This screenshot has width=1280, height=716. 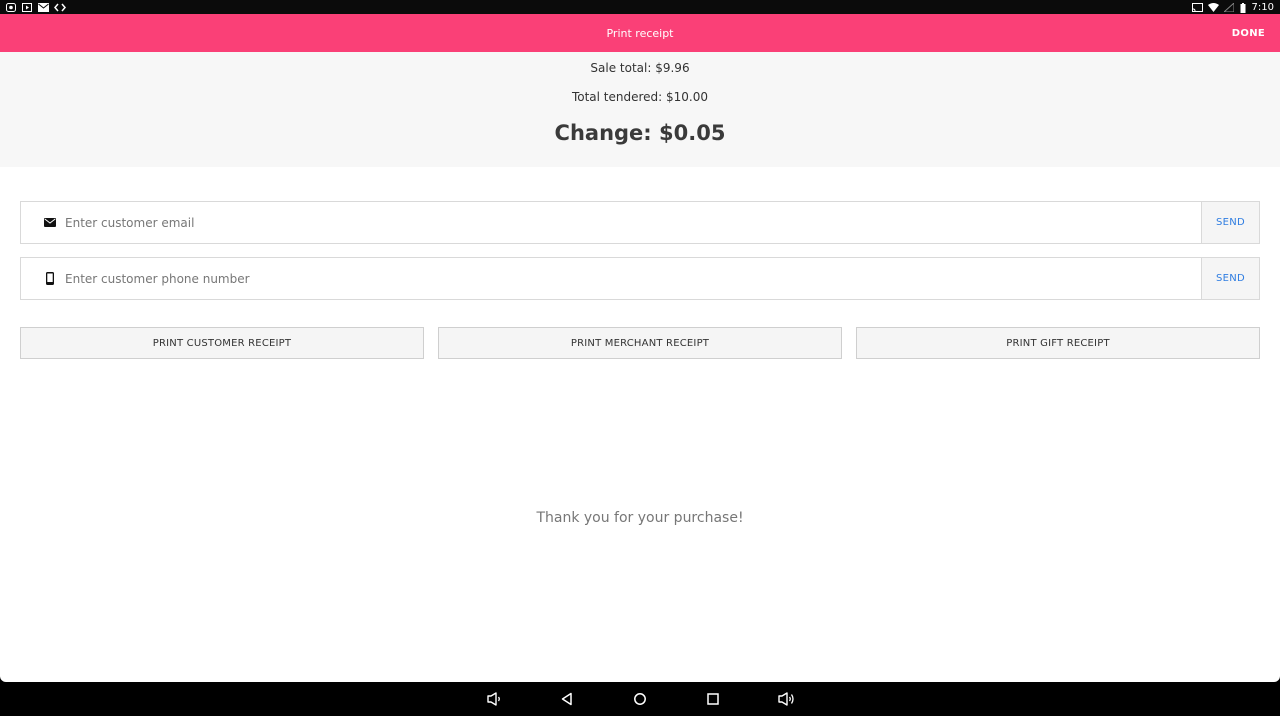 I want to click on phone-field-wrap, so click(x=611, y=278).